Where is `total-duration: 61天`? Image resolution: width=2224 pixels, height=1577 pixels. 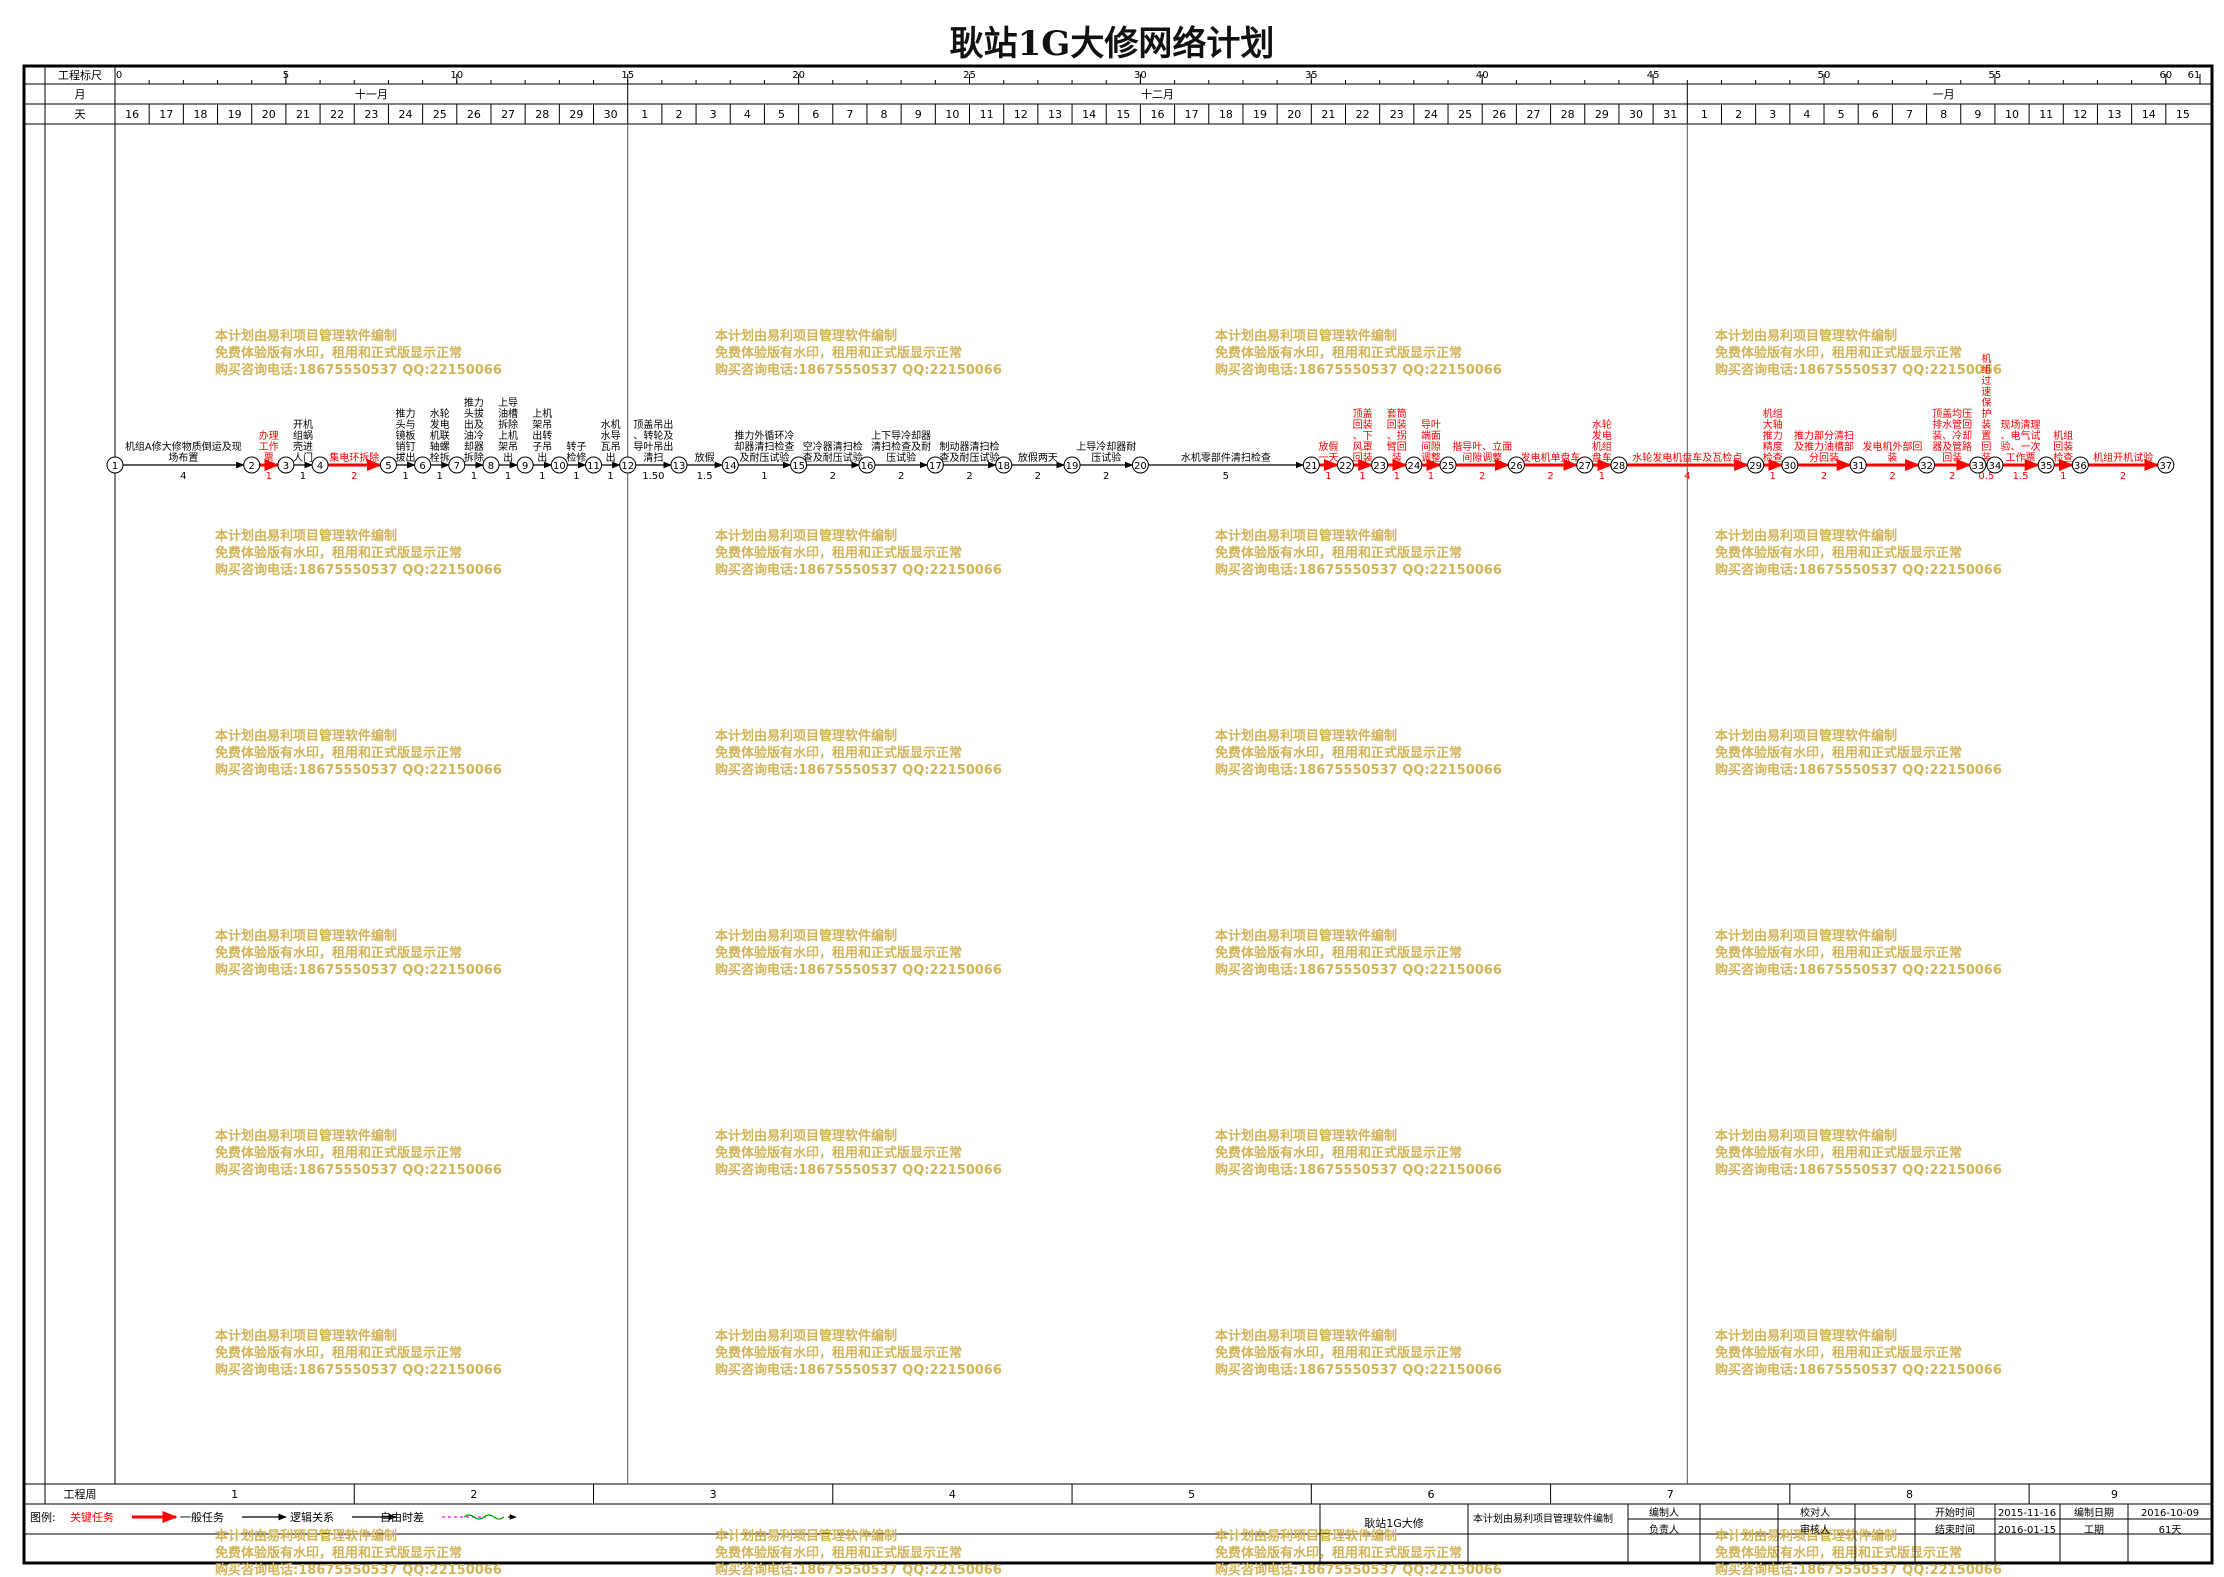
total-duration: 61天 is located at coordinates (2170, 1530).